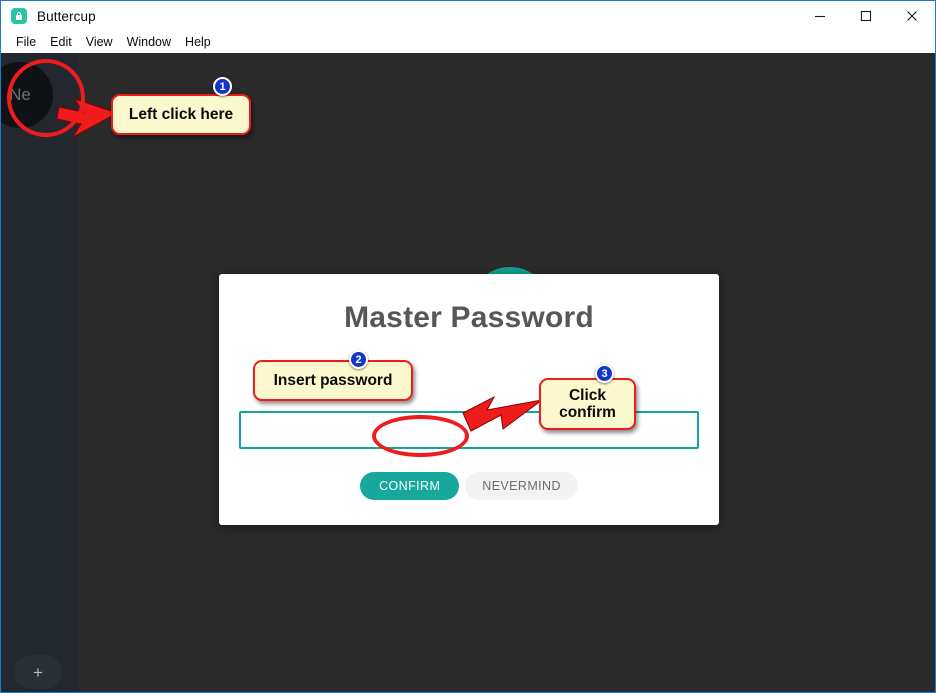 The height and width of the screenshot is (693, 936). What do you see at coordinates (99, 42) in the screenshot?
I see `menu-item-view: View` at bounding box center [99, 42].